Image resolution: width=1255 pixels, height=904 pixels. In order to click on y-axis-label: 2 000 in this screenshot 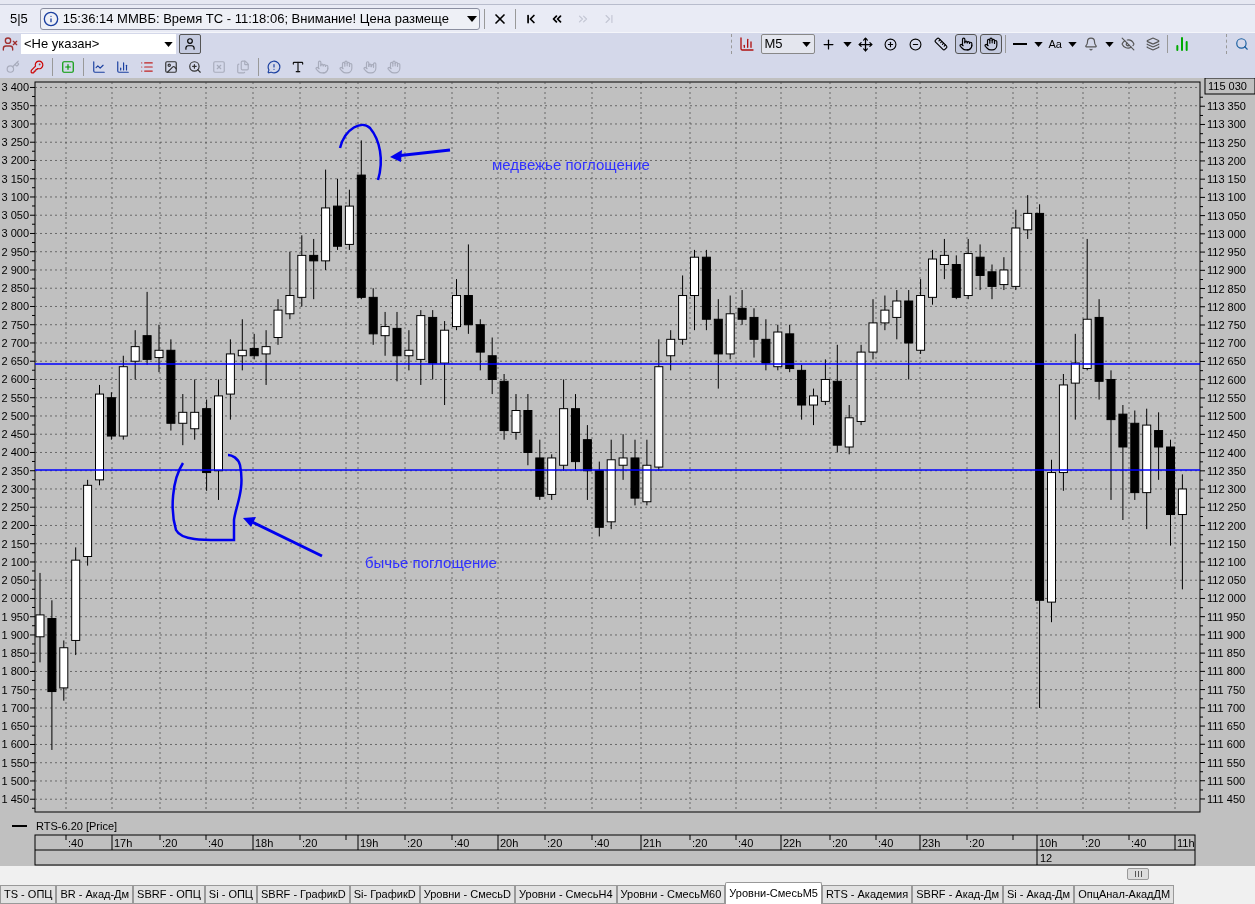, I will do `click(15, 598)`.